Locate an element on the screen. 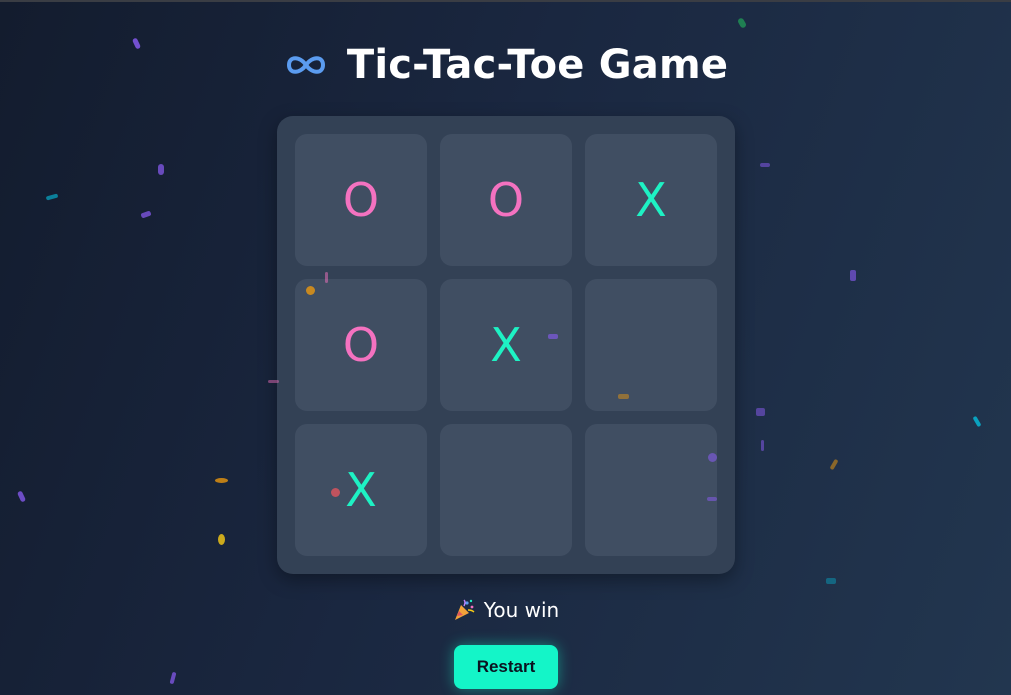 Image resolution: width=1011 pixels, height=695 pixels. board-cell-3: X is located at coordinates (651, 200).